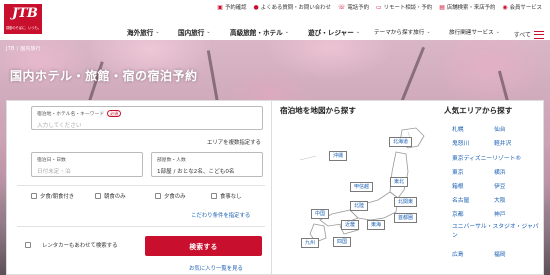 The width and height of the screenshot is (550, 275). Describe the element at coordinates (231, 197) in the screenshot. I see `meal-label: 食事なし` at that location.